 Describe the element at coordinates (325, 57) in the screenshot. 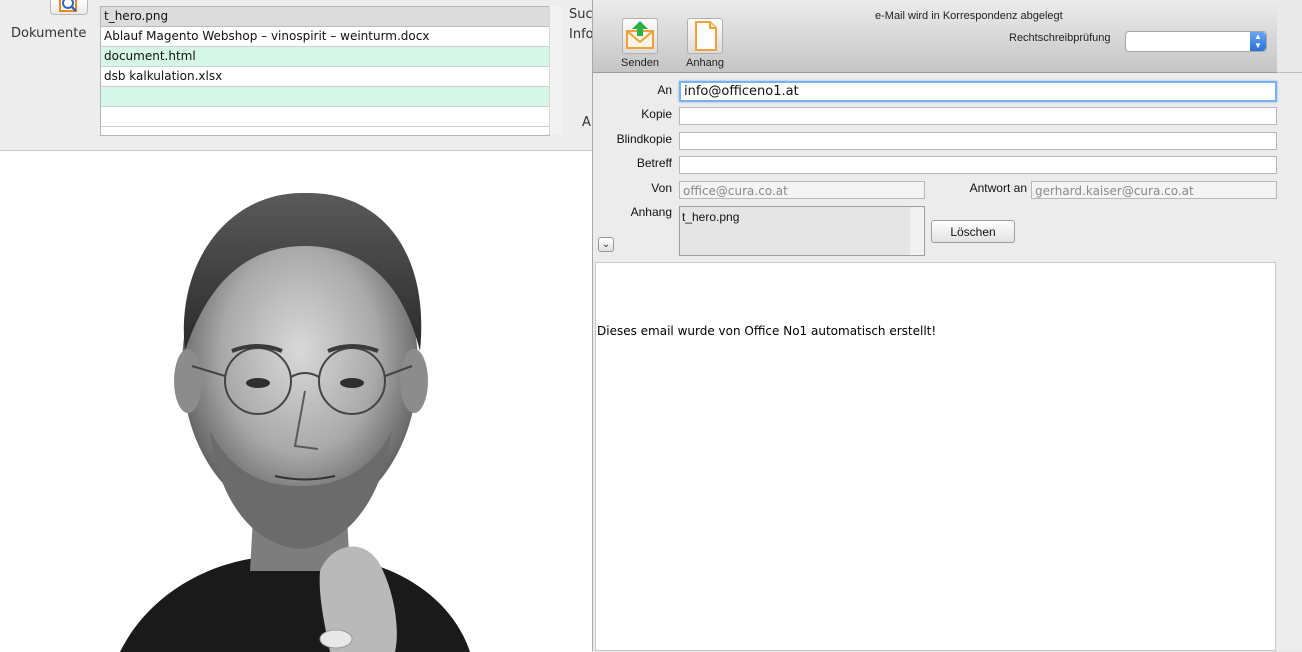

I see `document-row: document.html` at that location.